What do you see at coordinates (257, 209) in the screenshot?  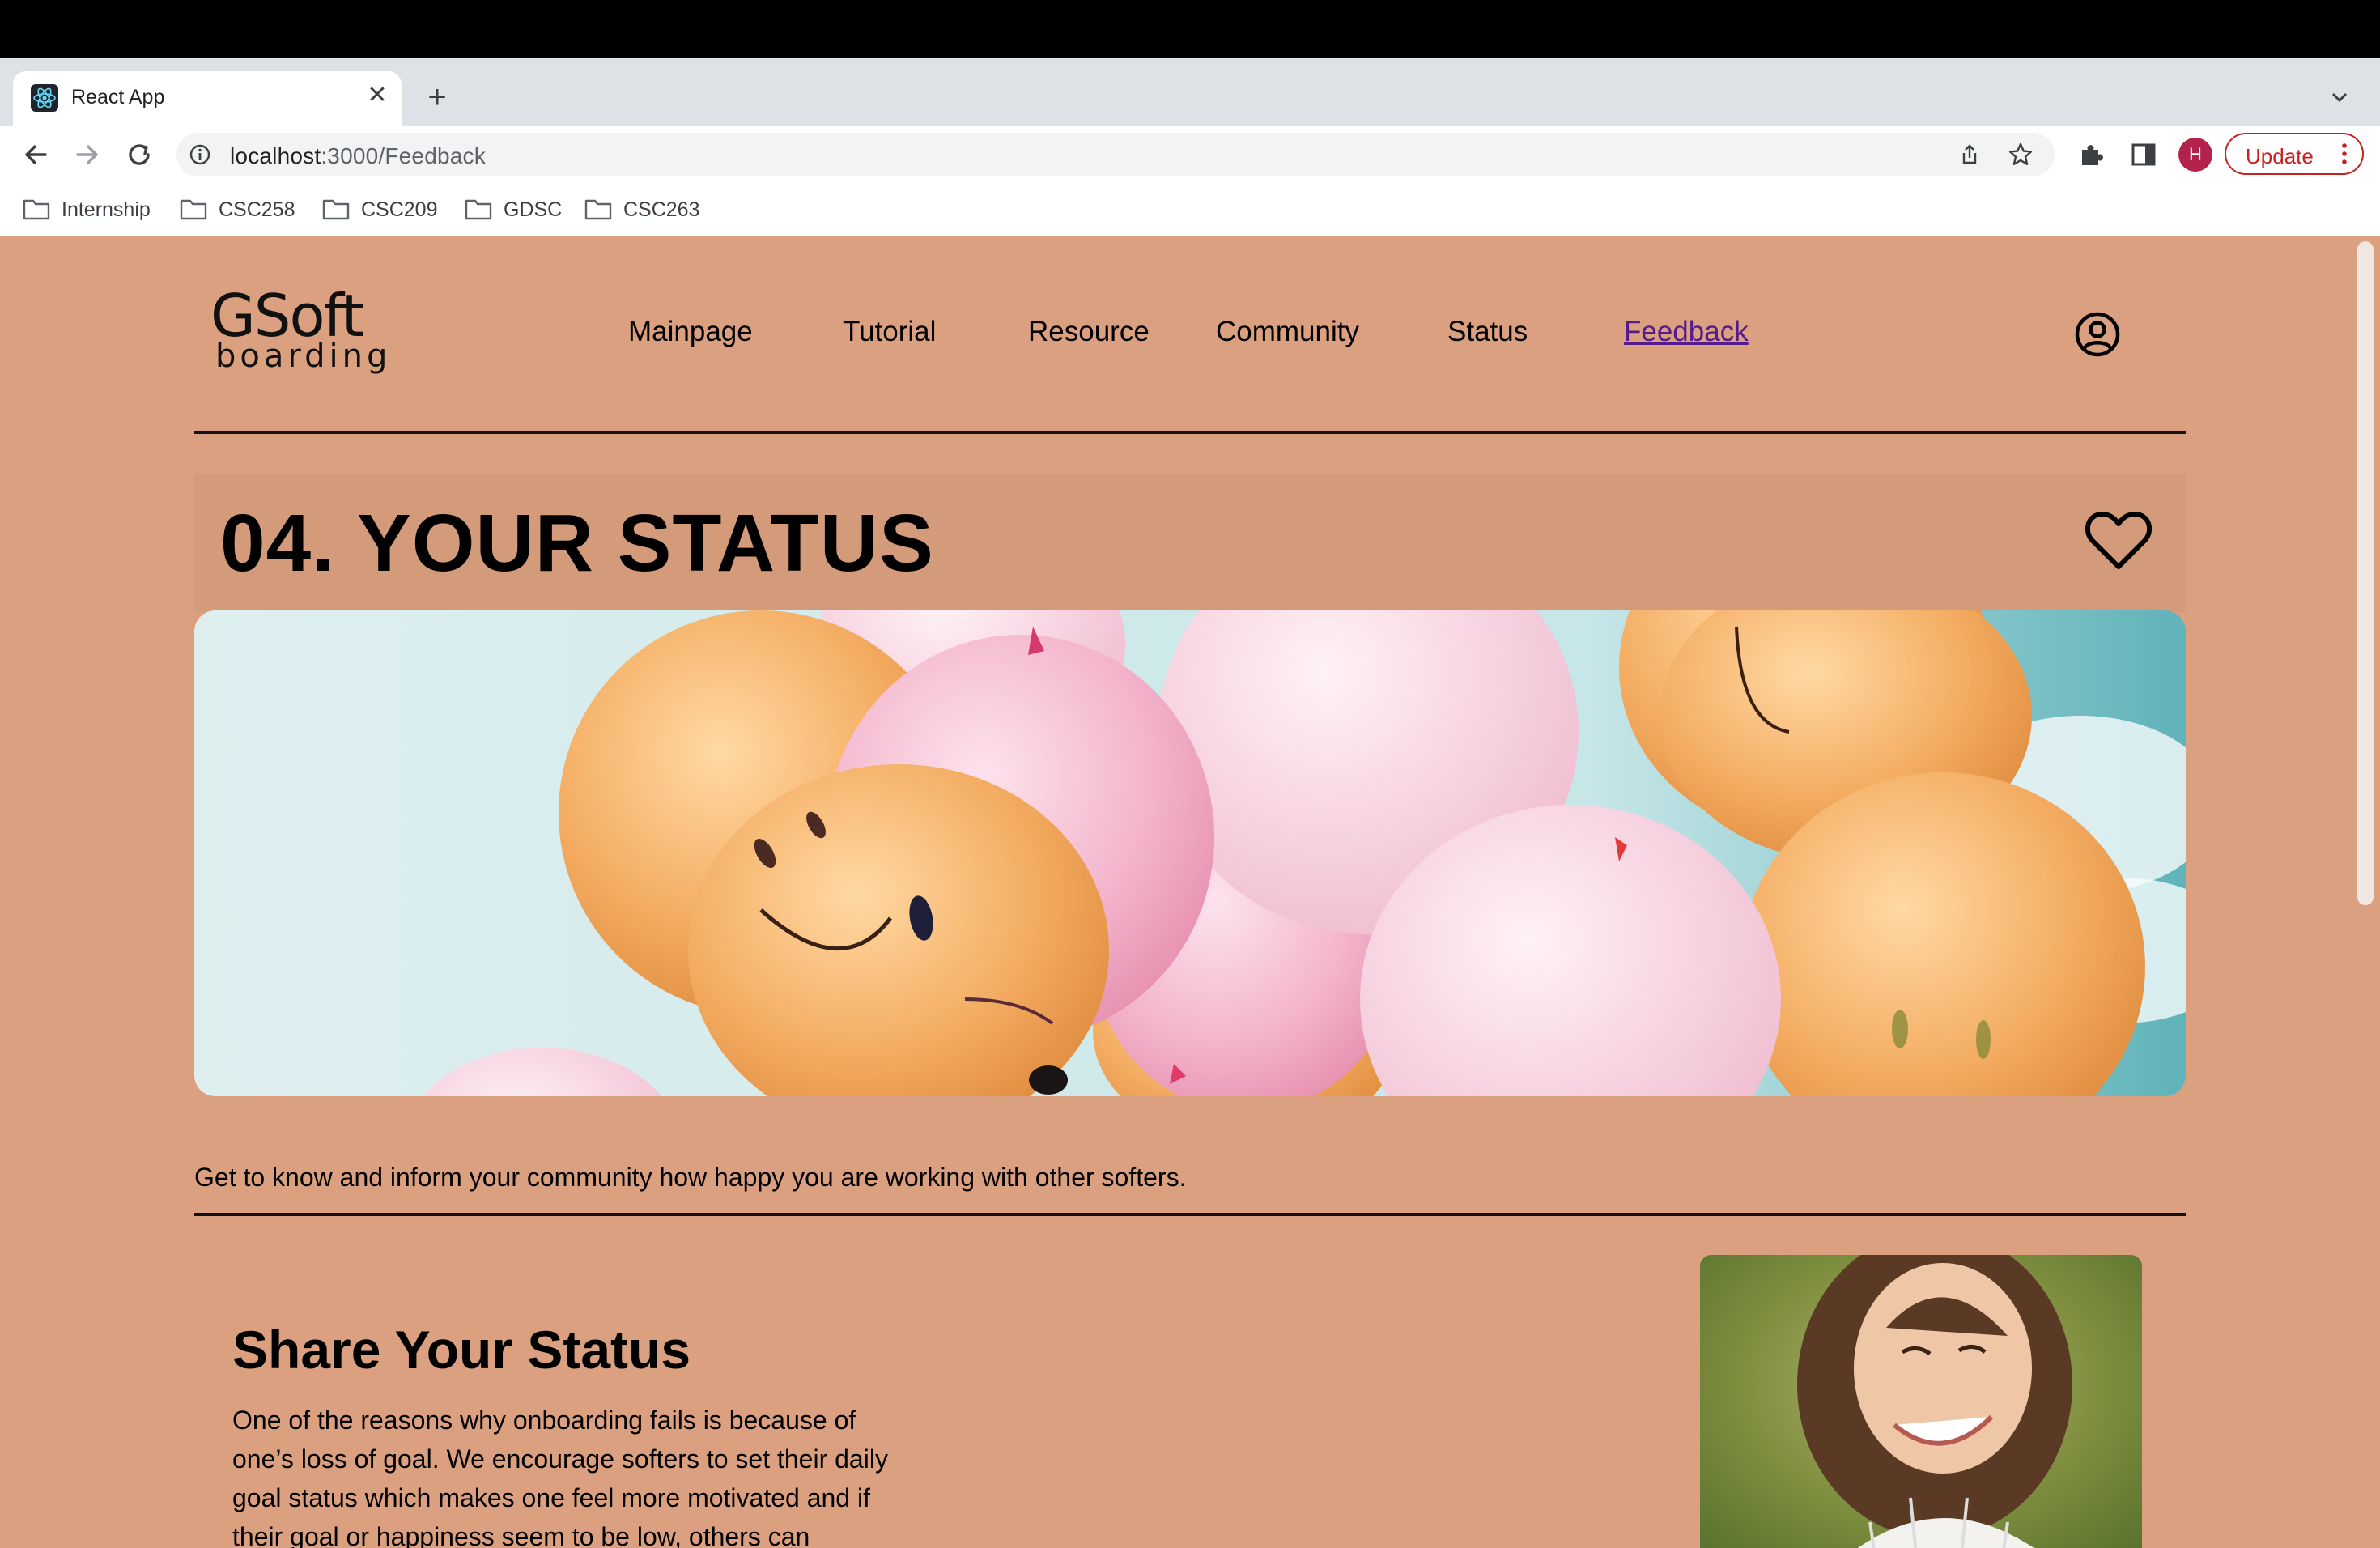 I see `bookmark-label: CSC258` at bounding box center [257, 209].